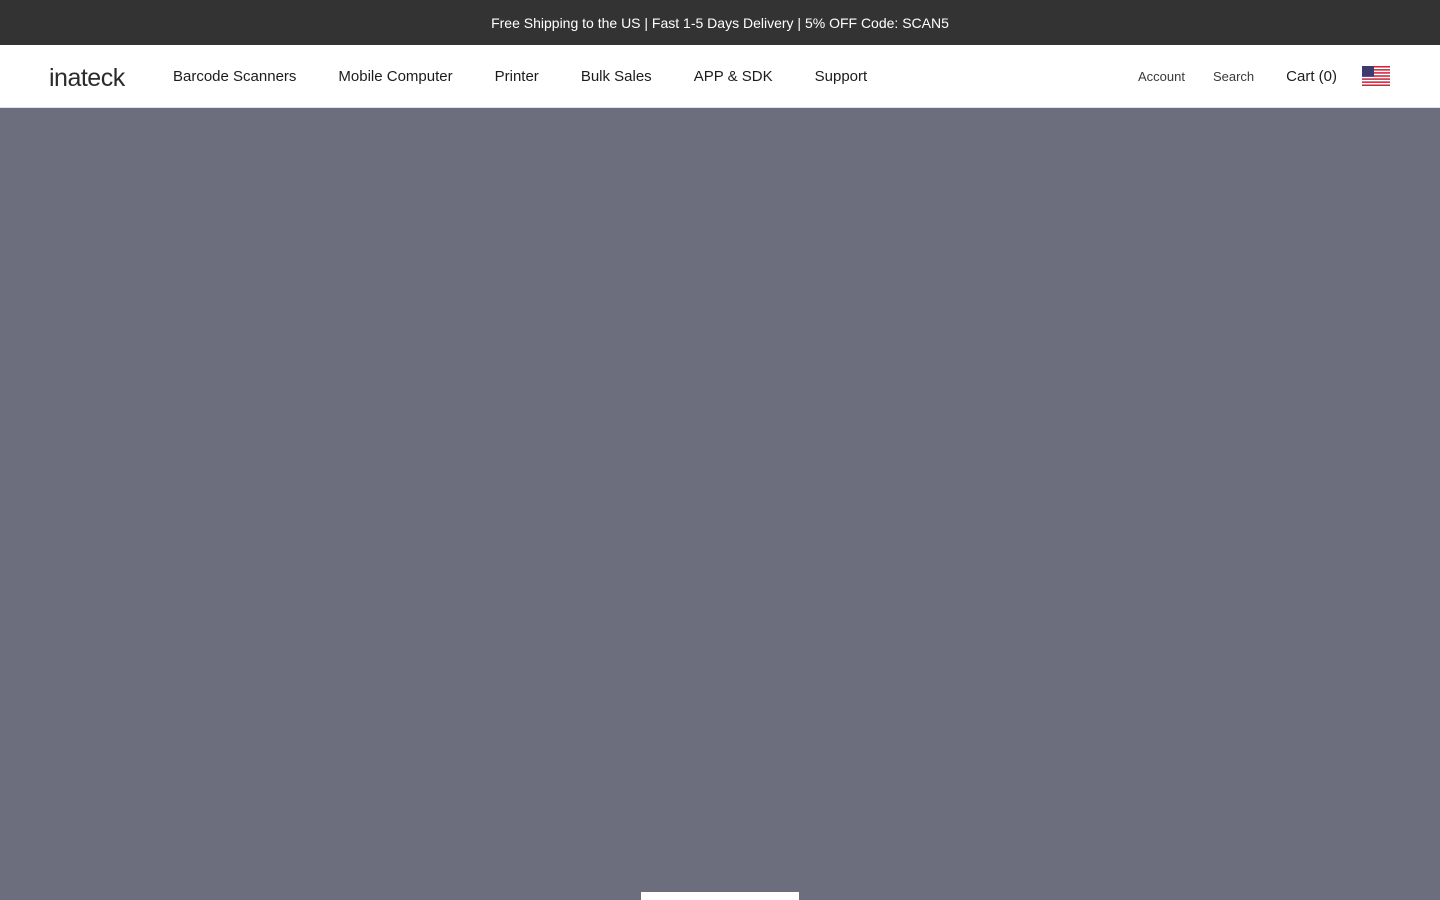 This screenshot has width=1440, height=900. I want to click on svg-text: inateck, so click(87, 78).